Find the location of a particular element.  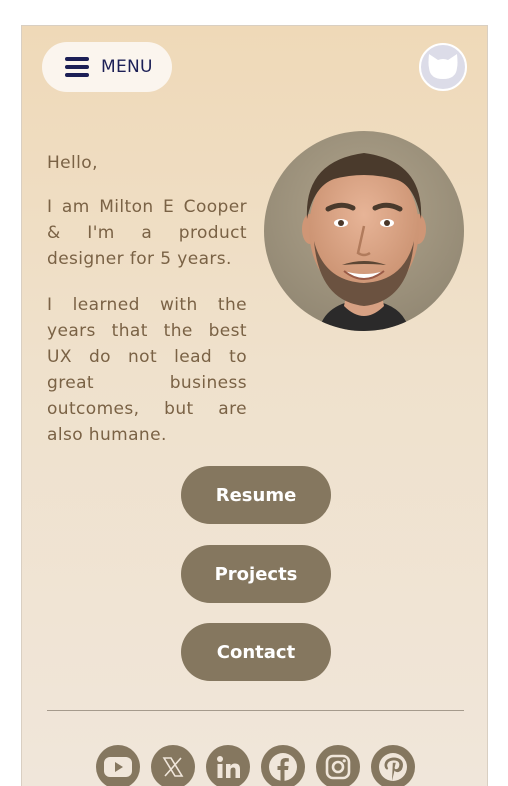

hamburger-icon is located at coordinates (77, 67).